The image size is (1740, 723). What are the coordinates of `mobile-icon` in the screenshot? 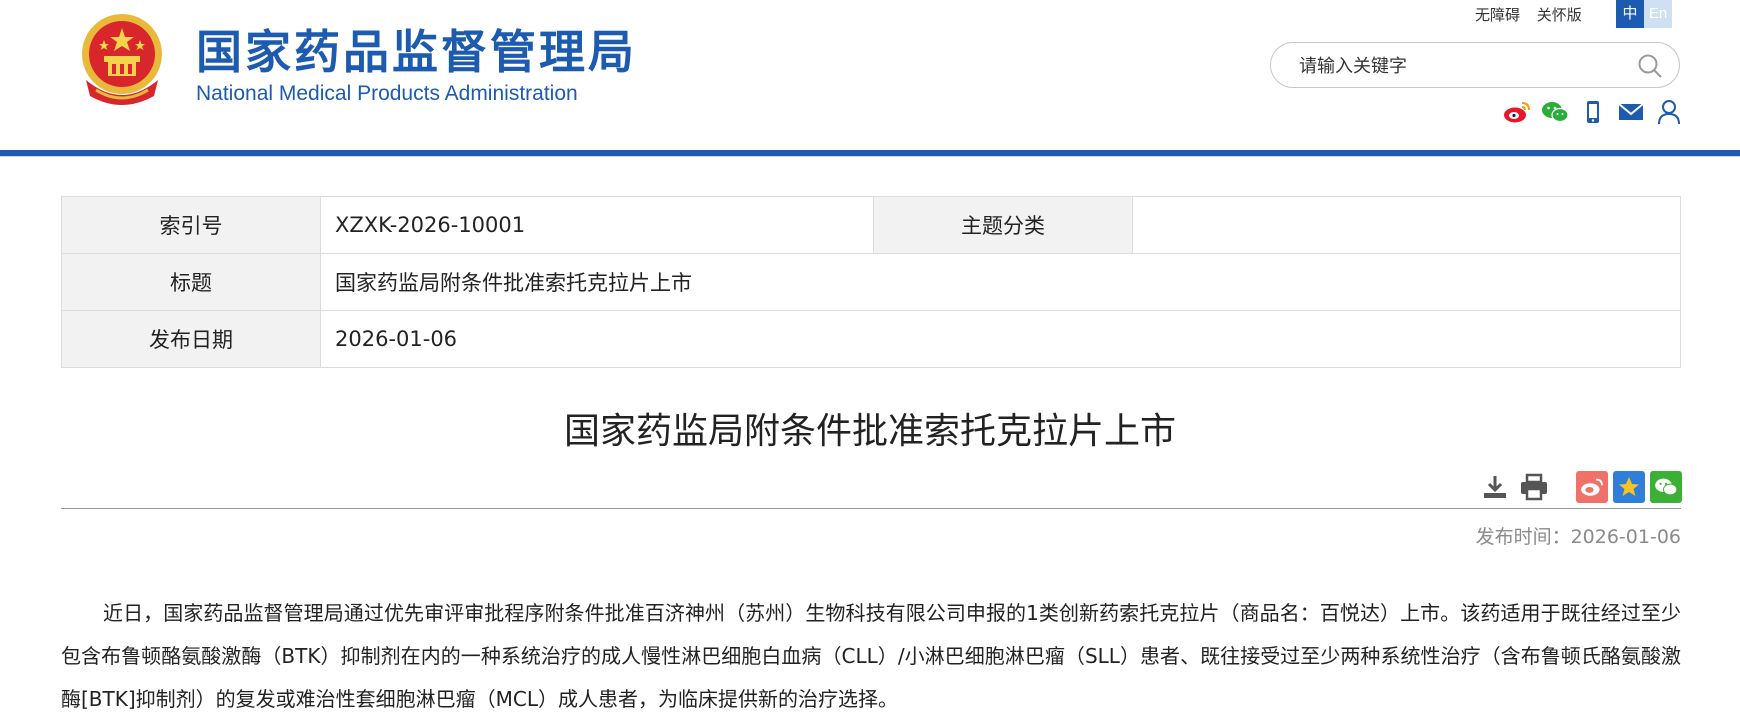 It's located at (1593, 112).